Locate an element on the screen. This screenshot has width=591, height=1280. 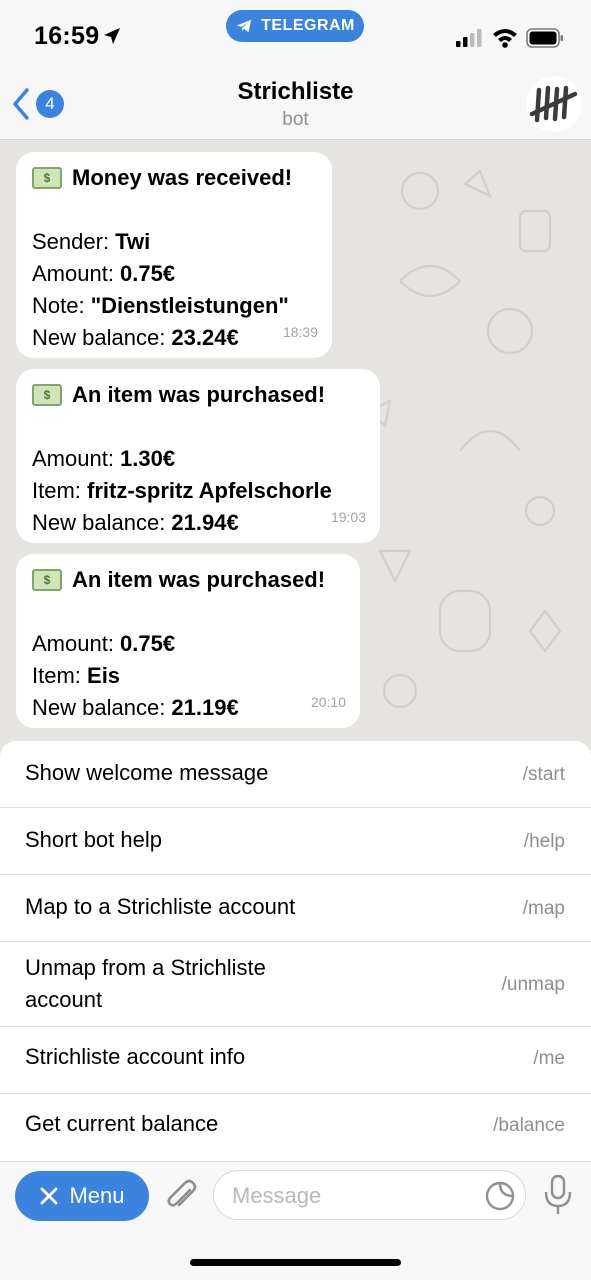
telegram-pill: TELEGRAM is located at coordinates (295, 26).